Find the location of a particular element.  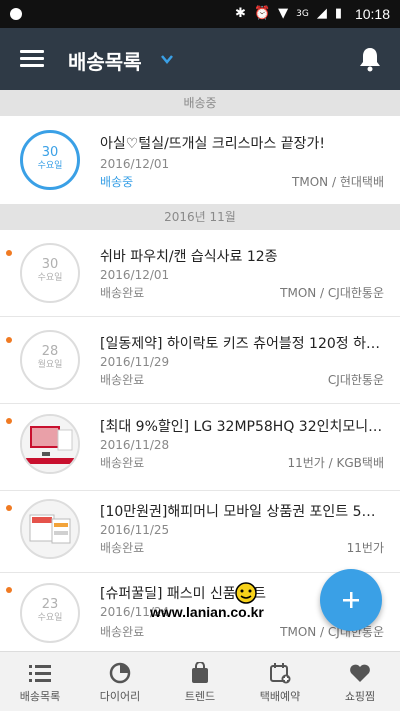

item-carrier: TMON / CJ대한통운 is located at coordinates (332, 293).